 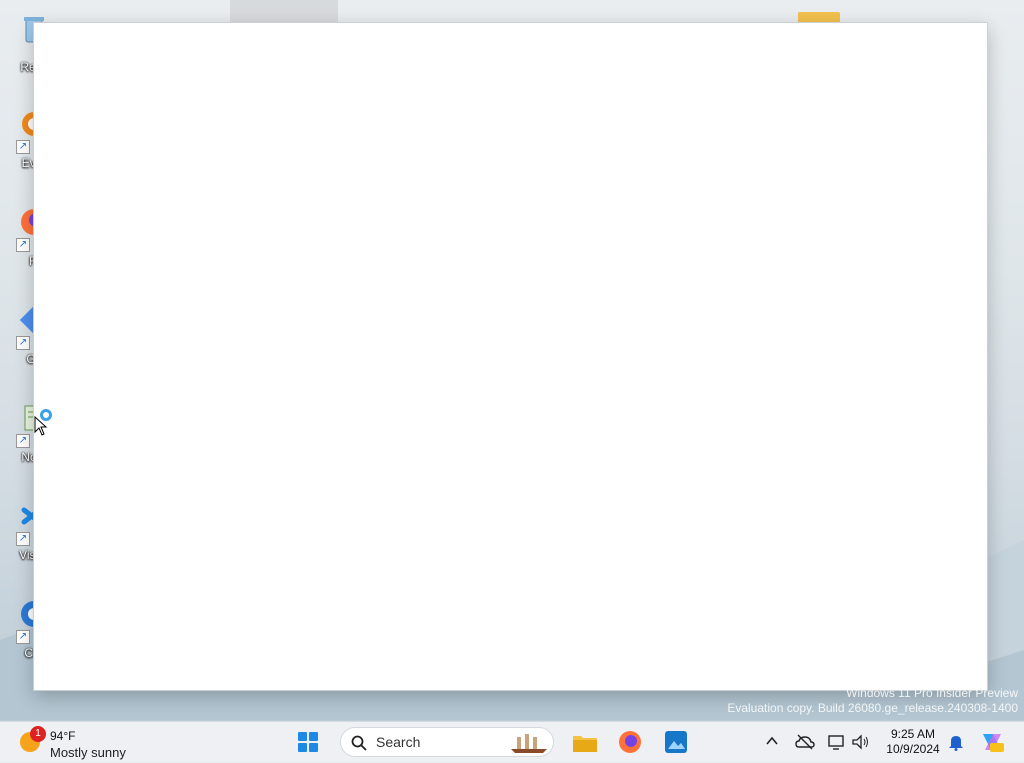 I want to click on search-icon, so click(x=359, y=743).